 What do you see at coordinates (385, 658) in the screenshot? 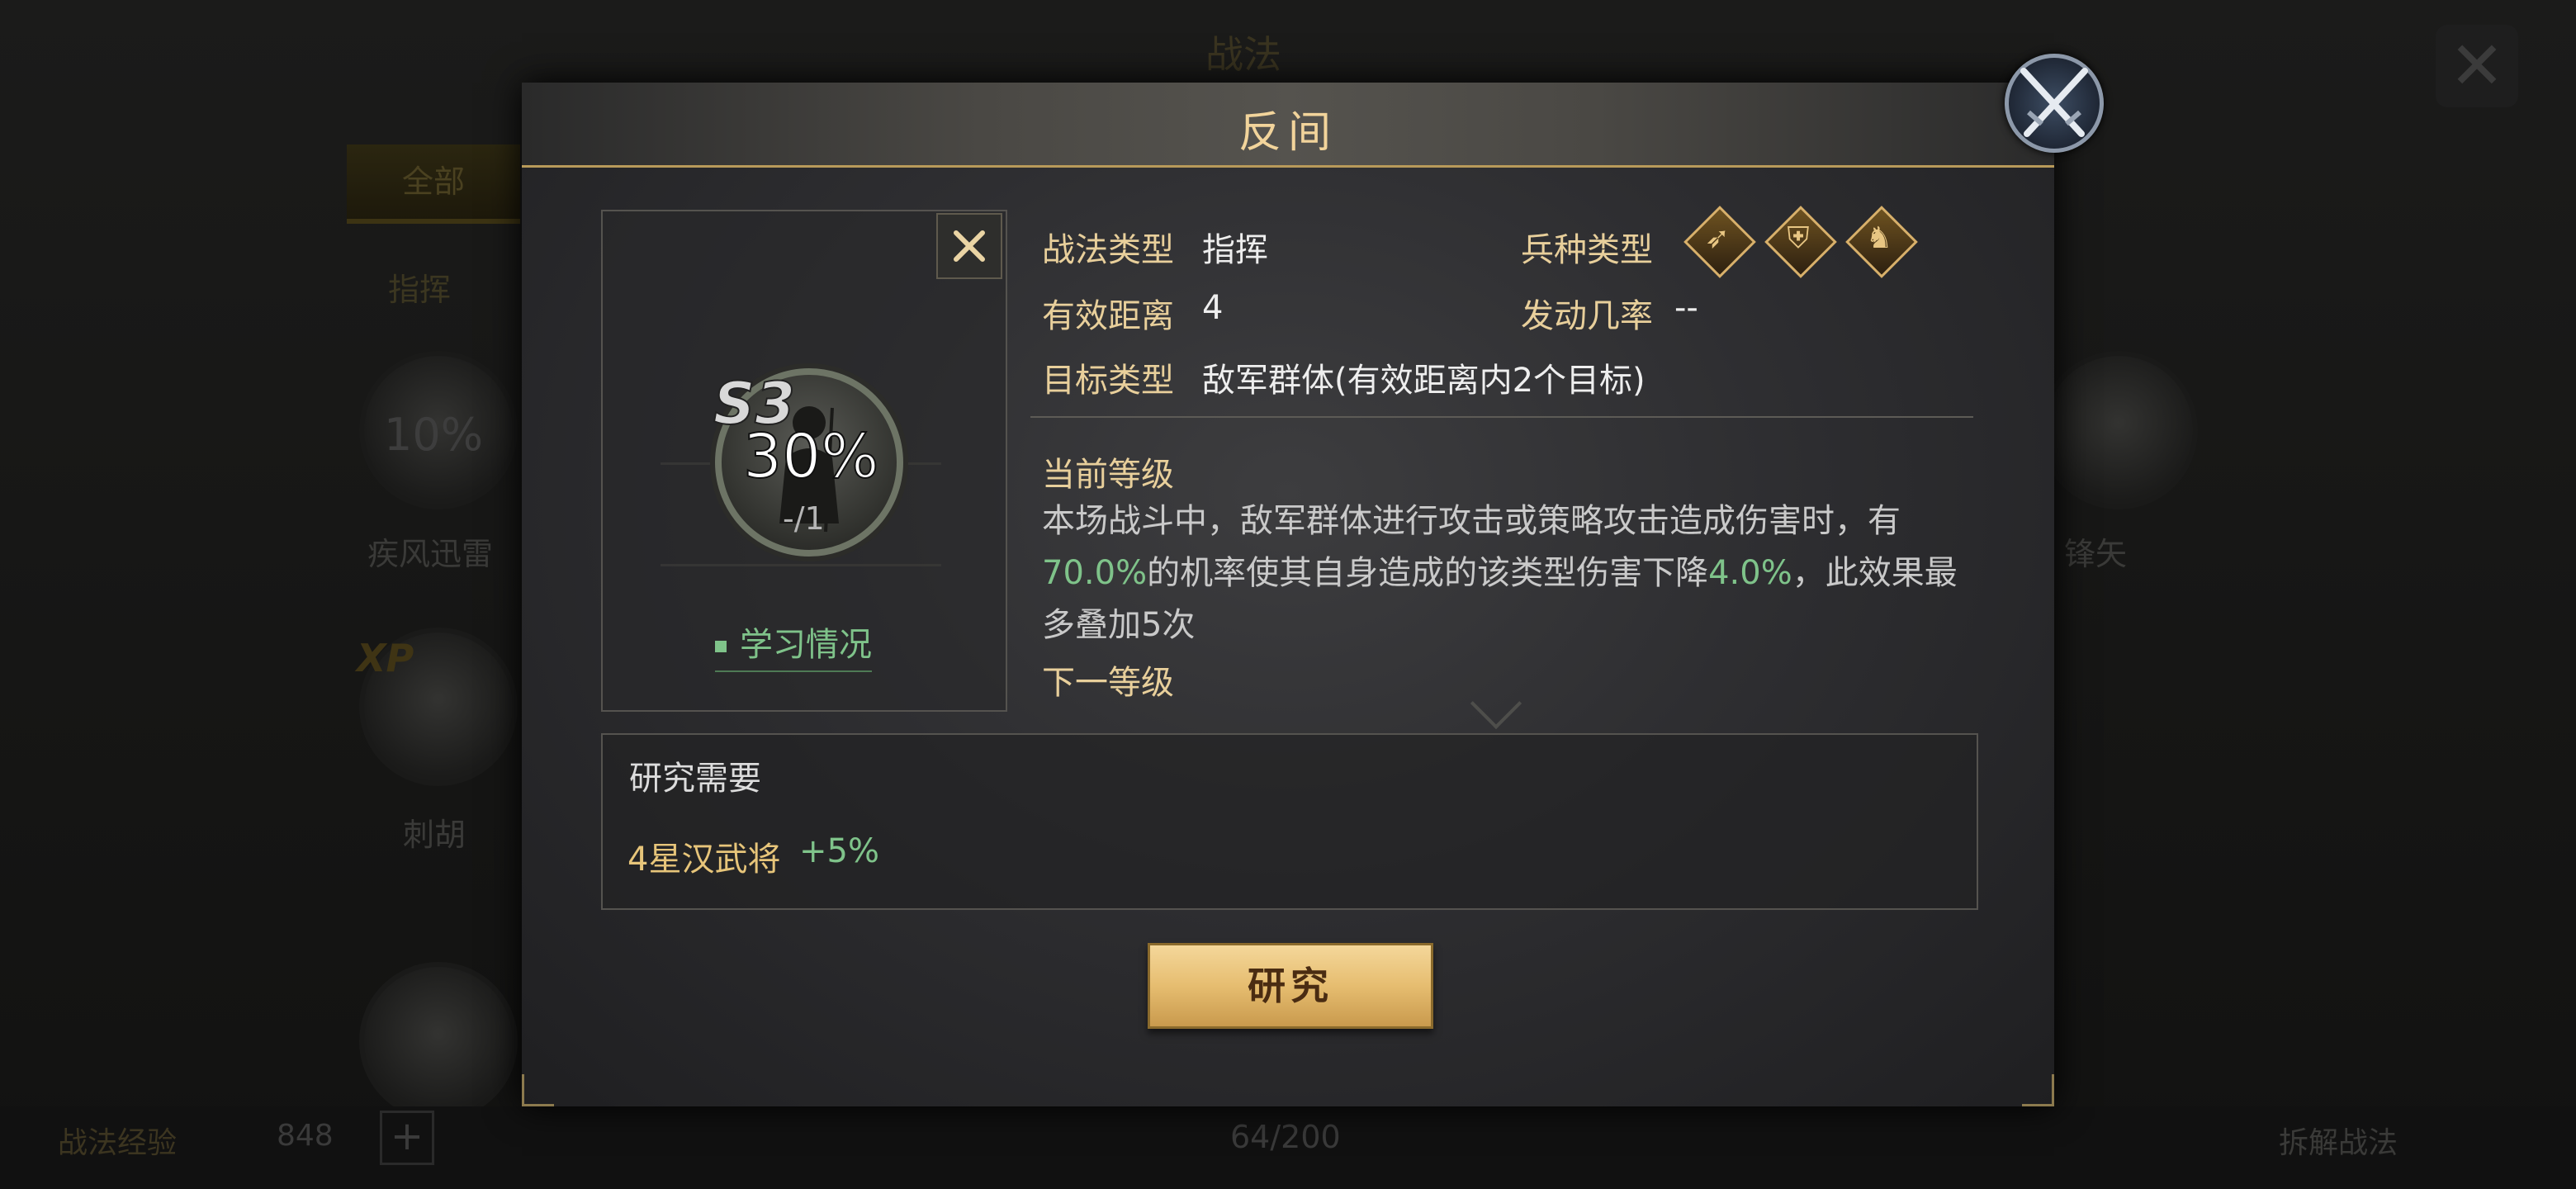
I see `xp-badge: XP` at bounding box center [385, 658].